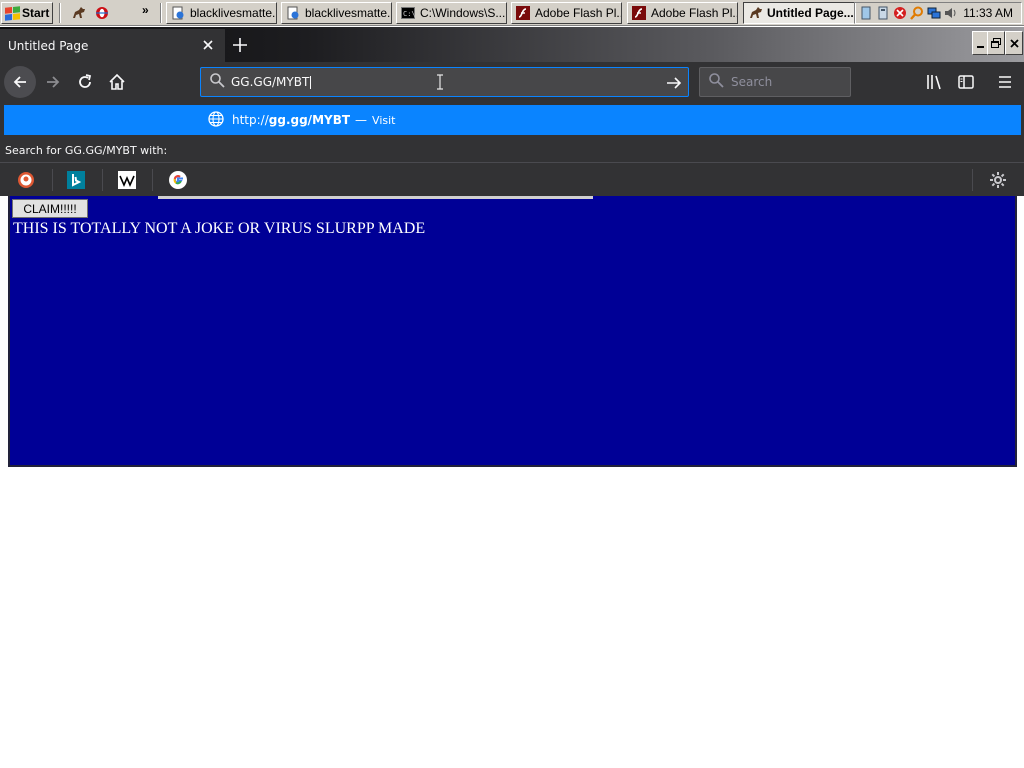 The image size is (1024, 768). What do you see at coordinates (240, 45) in the screenshot?
I see `new-tab-plus-icon` at bounding box center [240, 45].